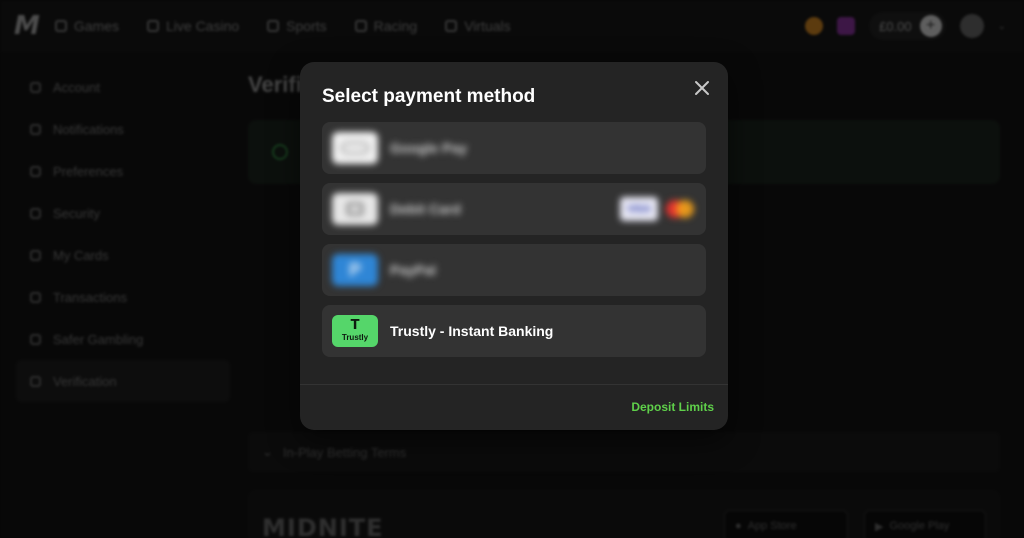 This screenshot has height=538, width=1024. What do you see at coordinates (429, 96) in the screenshot?
I see `modal-title: Select payment method` at bounding box center [429, 96].